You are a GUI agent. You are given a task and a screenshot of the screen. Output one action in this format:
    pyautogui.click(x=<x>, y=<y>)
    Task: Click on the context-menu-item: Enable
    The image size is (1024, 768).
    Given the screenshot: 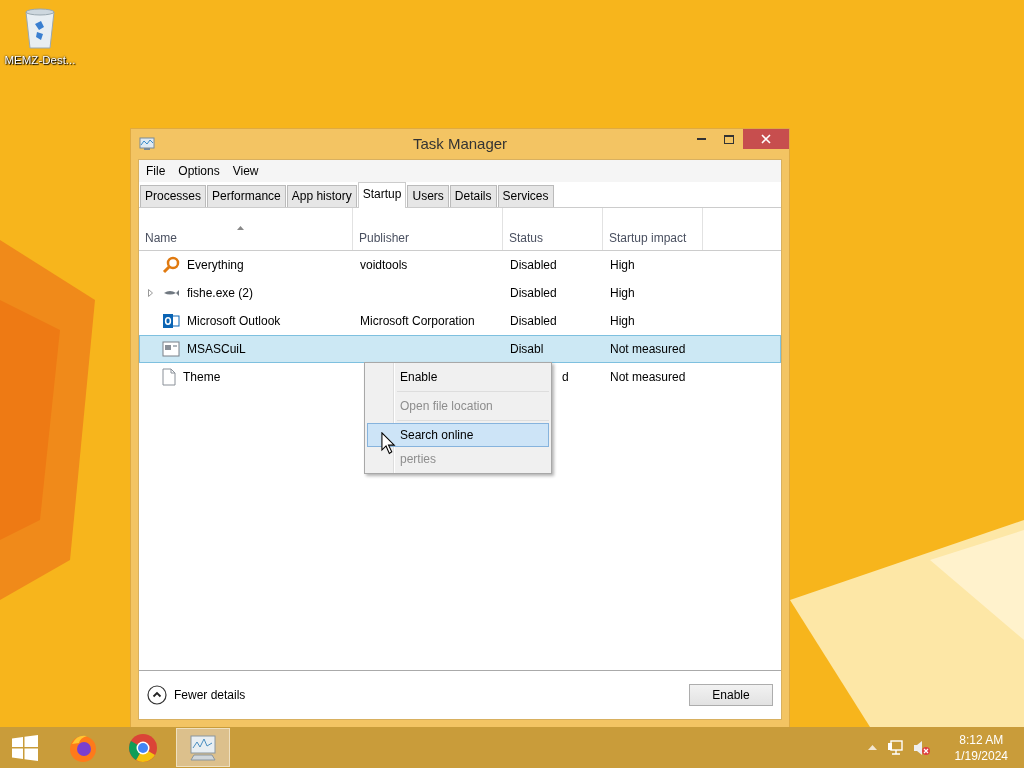 What is the action you would take?
    pyautogui.click(x=458, y=377)
    